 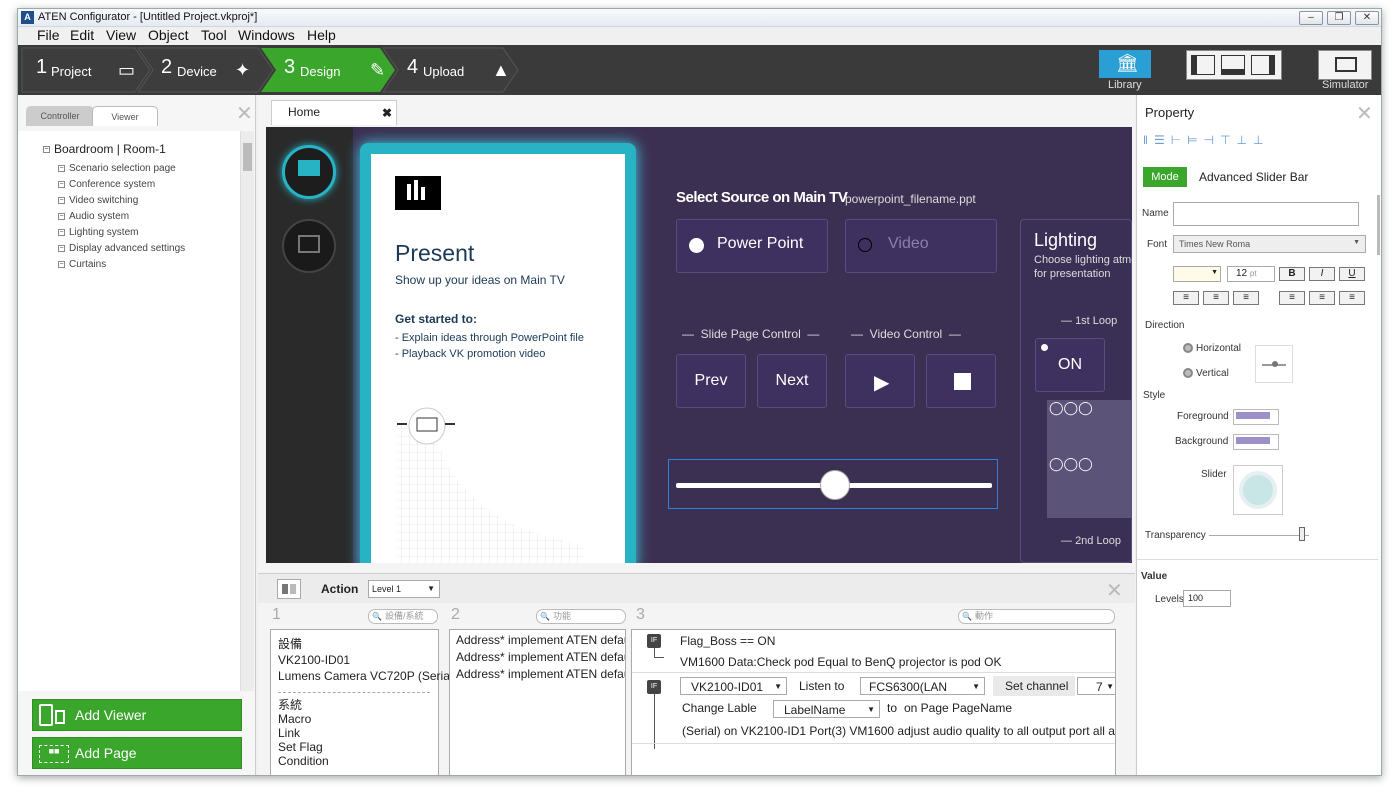 I want to click on power-point-button: Power Point, so click(x=752, y=246).